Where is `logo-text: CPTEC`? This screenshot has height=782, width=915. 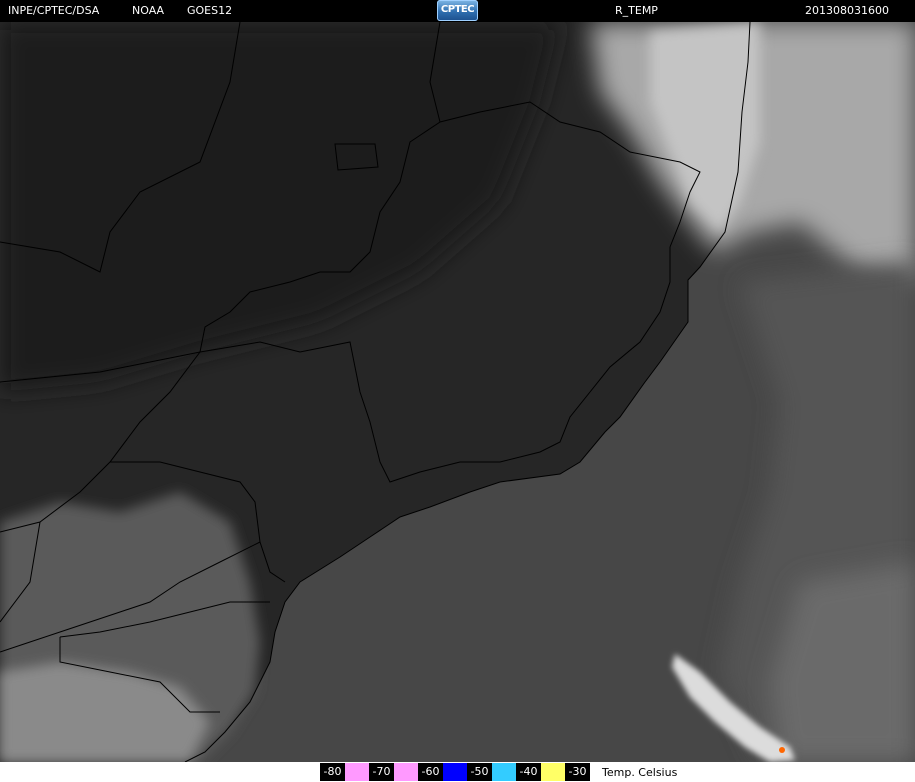
logo-text: CPTEC is located at coordinates (457, 9).